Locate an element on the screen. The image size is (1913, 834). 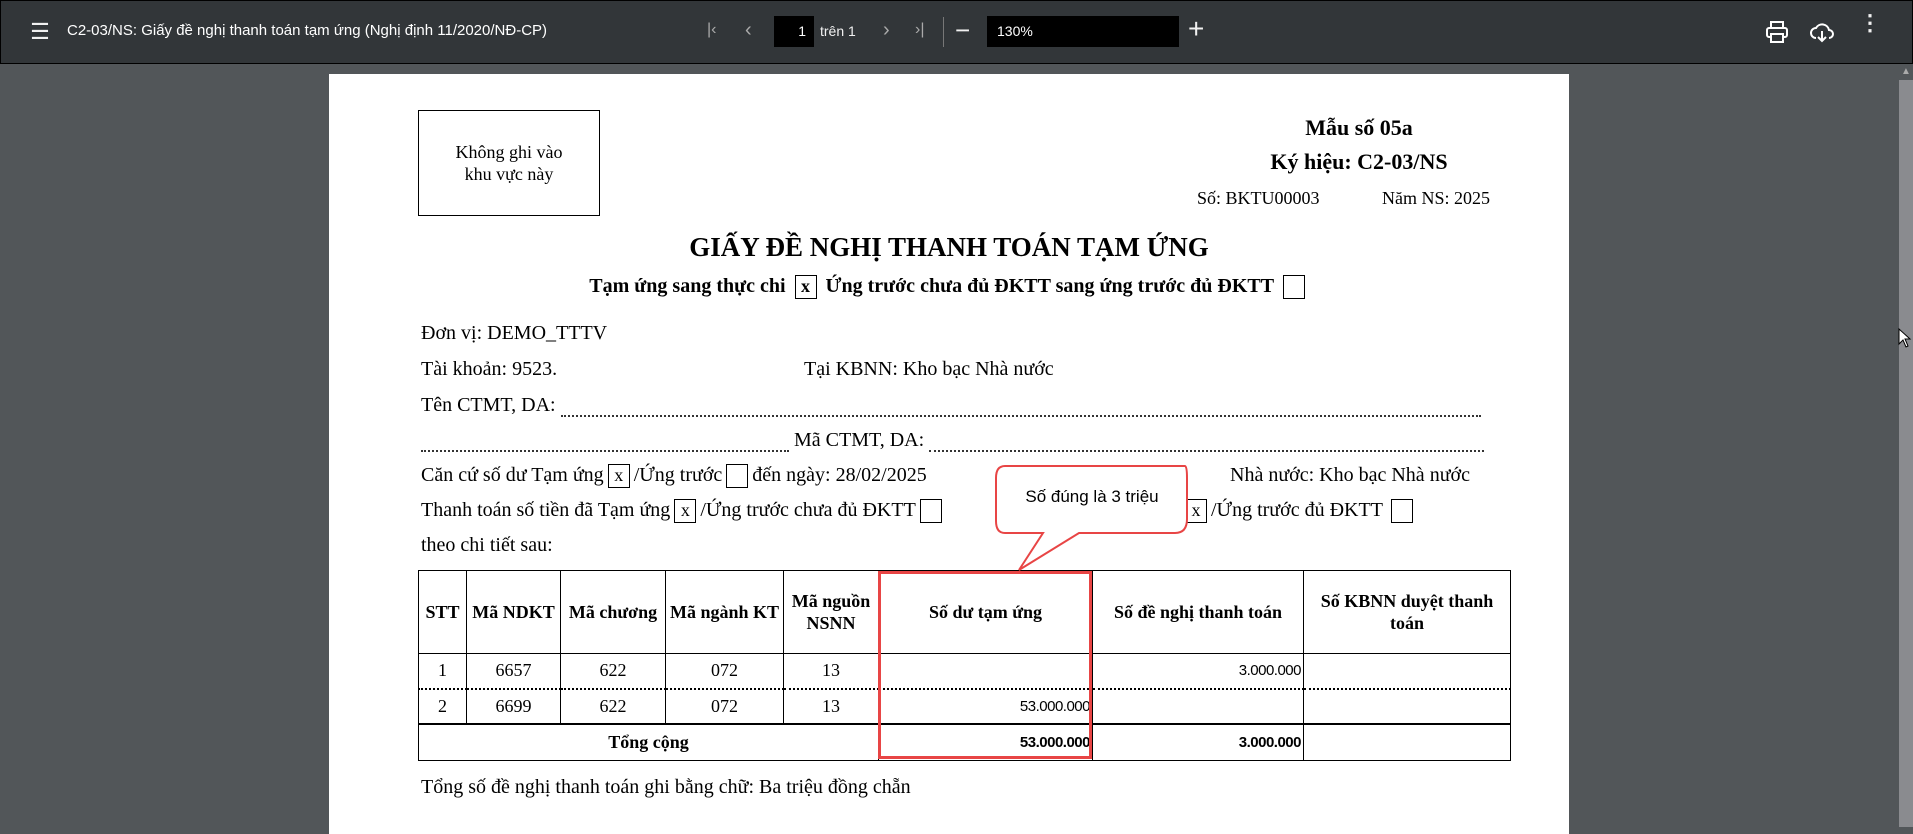
highlight-box is located at coordinates (985, 665).